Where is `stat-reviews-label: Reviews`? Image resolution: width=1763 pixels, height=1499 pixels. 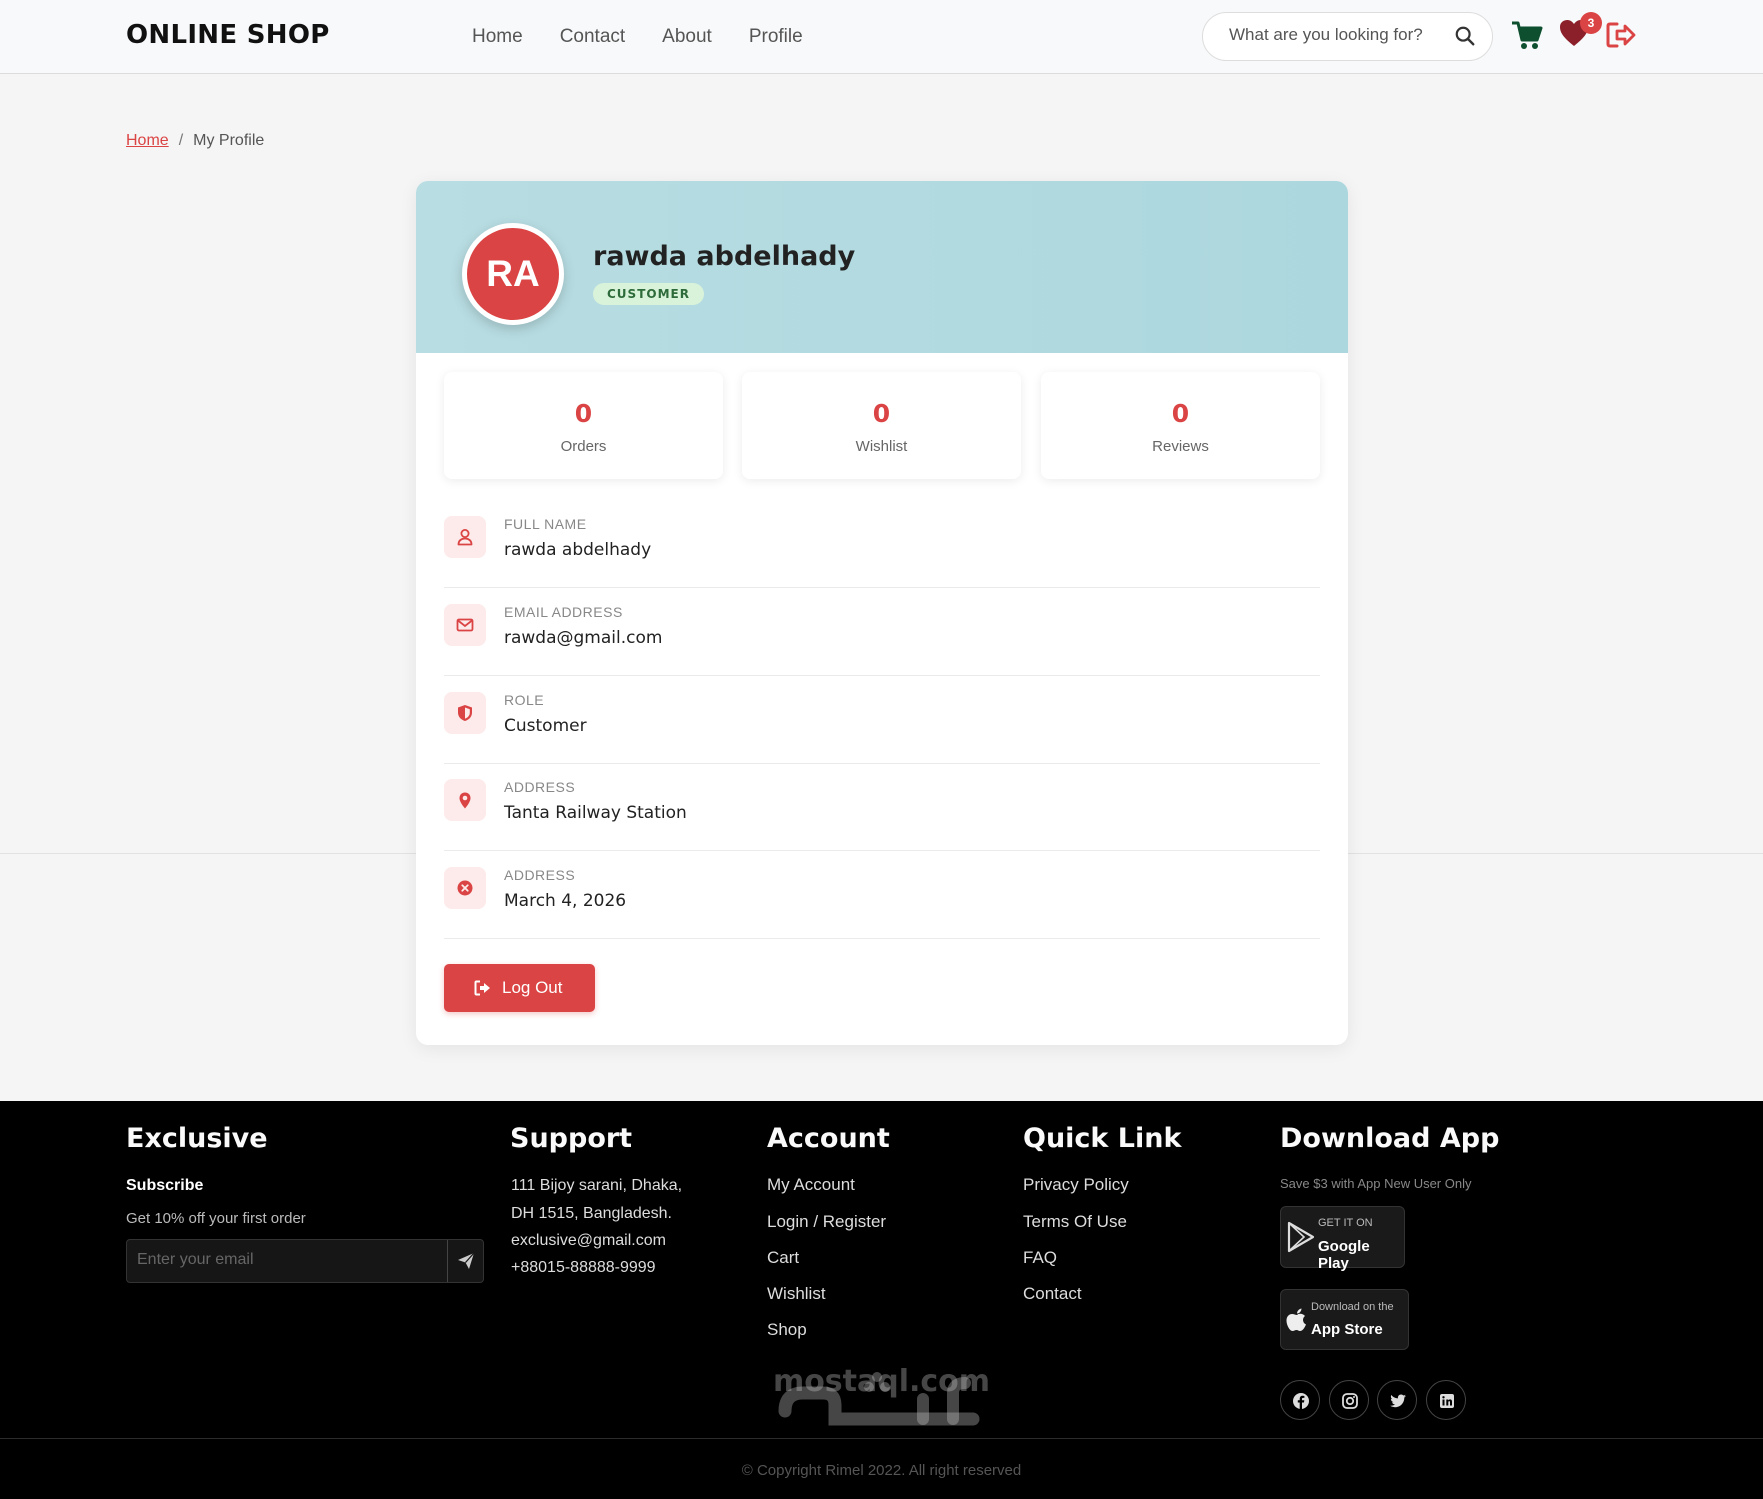
stat-reviews-label: Reviews is located at coordinates (1180, 446).